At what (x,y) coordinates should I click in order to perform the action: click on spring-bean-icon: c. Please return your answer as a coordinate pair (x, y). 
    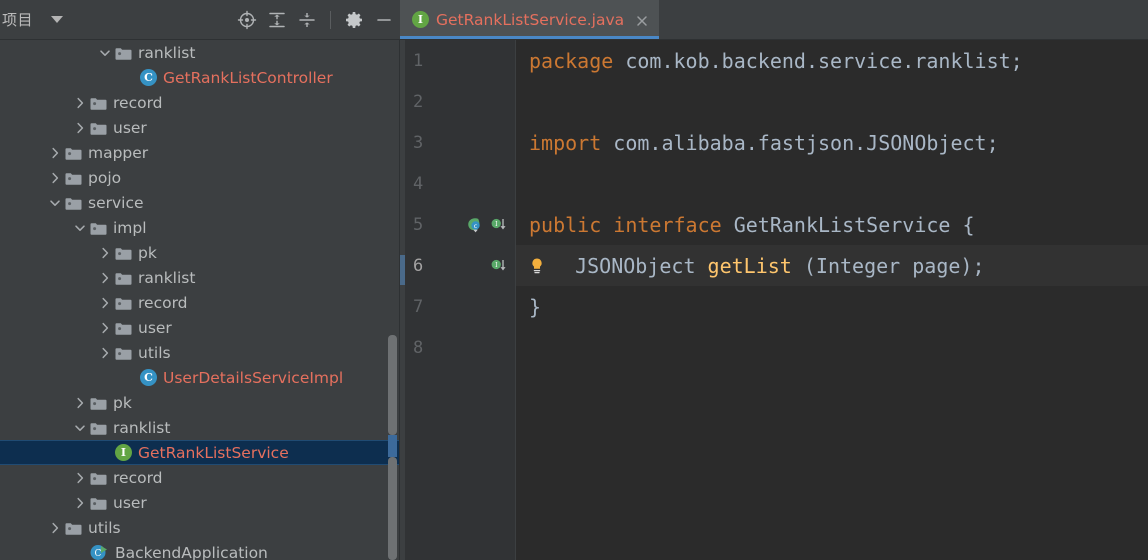
    Looking at the image, I should click on (476, 225).